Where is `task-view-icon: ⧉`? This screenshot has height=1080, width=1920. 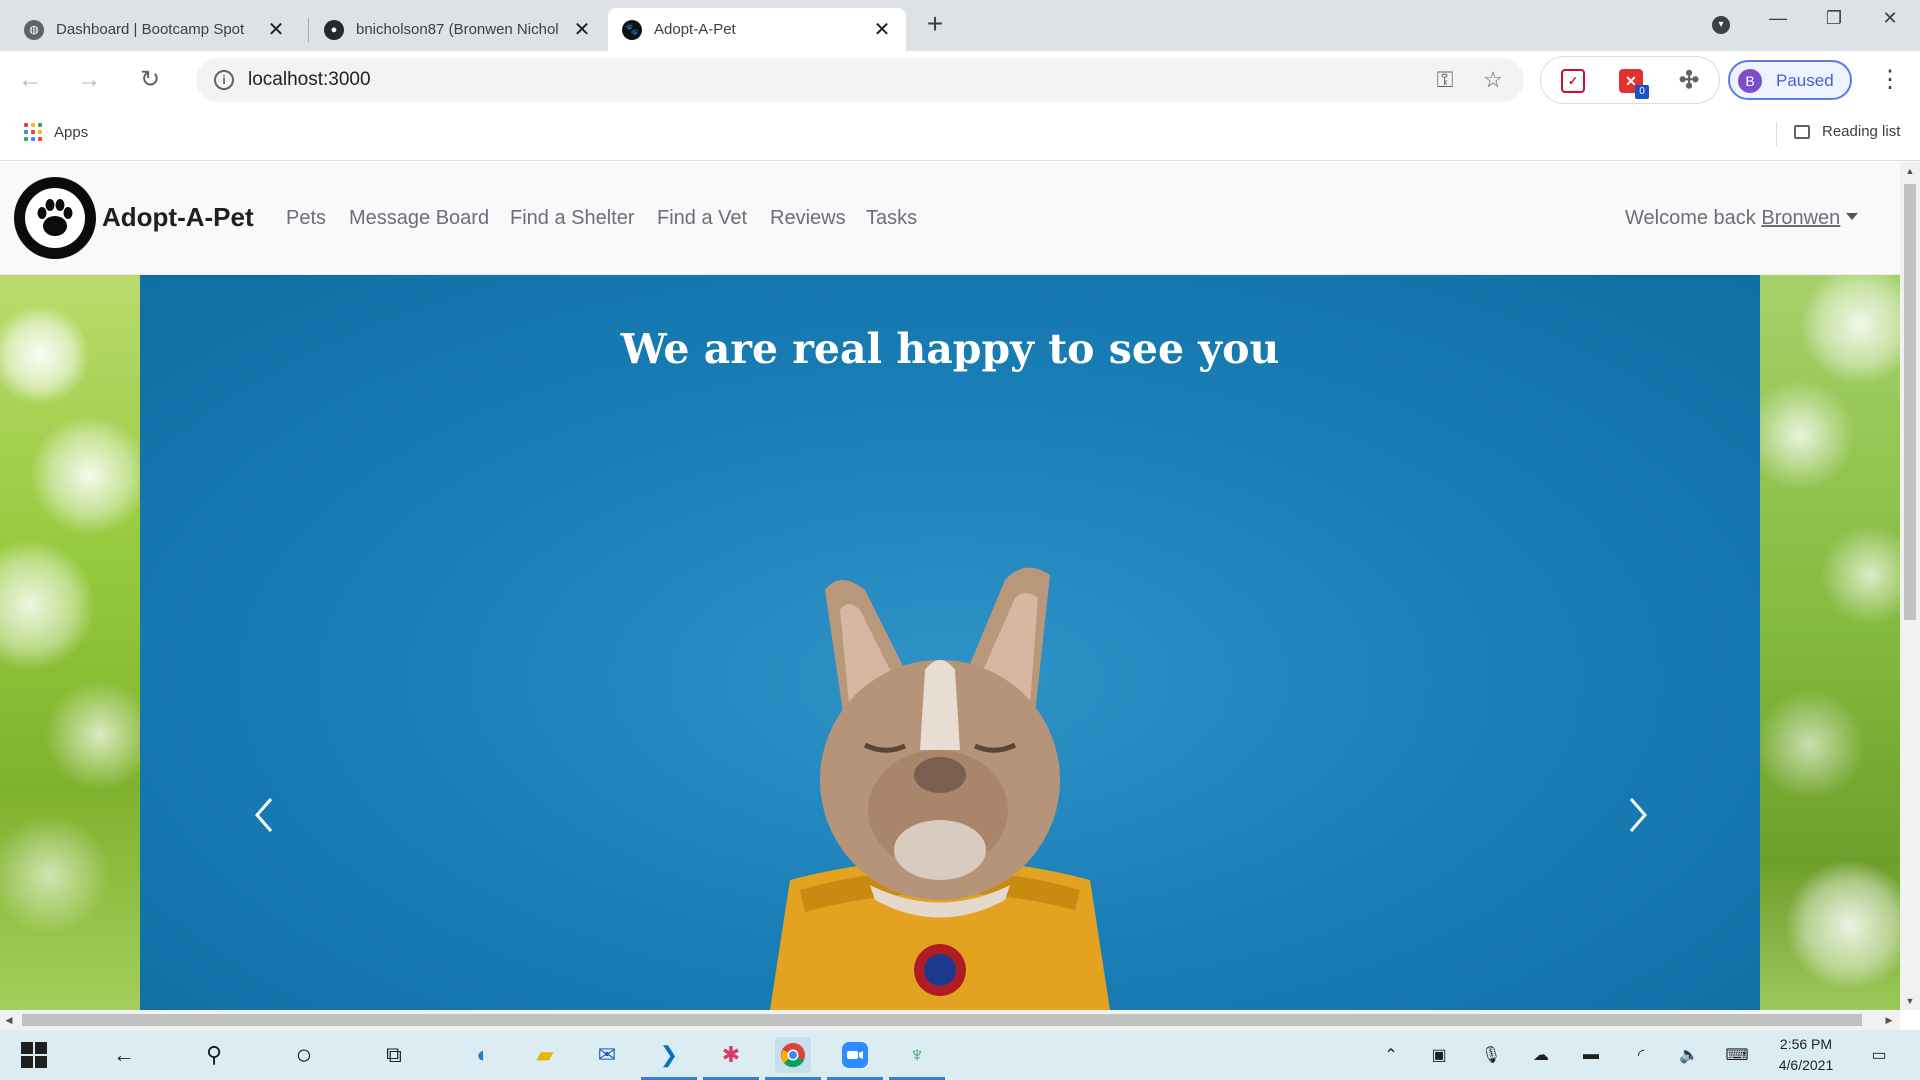
task-view-icon: ⧉ is located at coordinates (394, 1055).